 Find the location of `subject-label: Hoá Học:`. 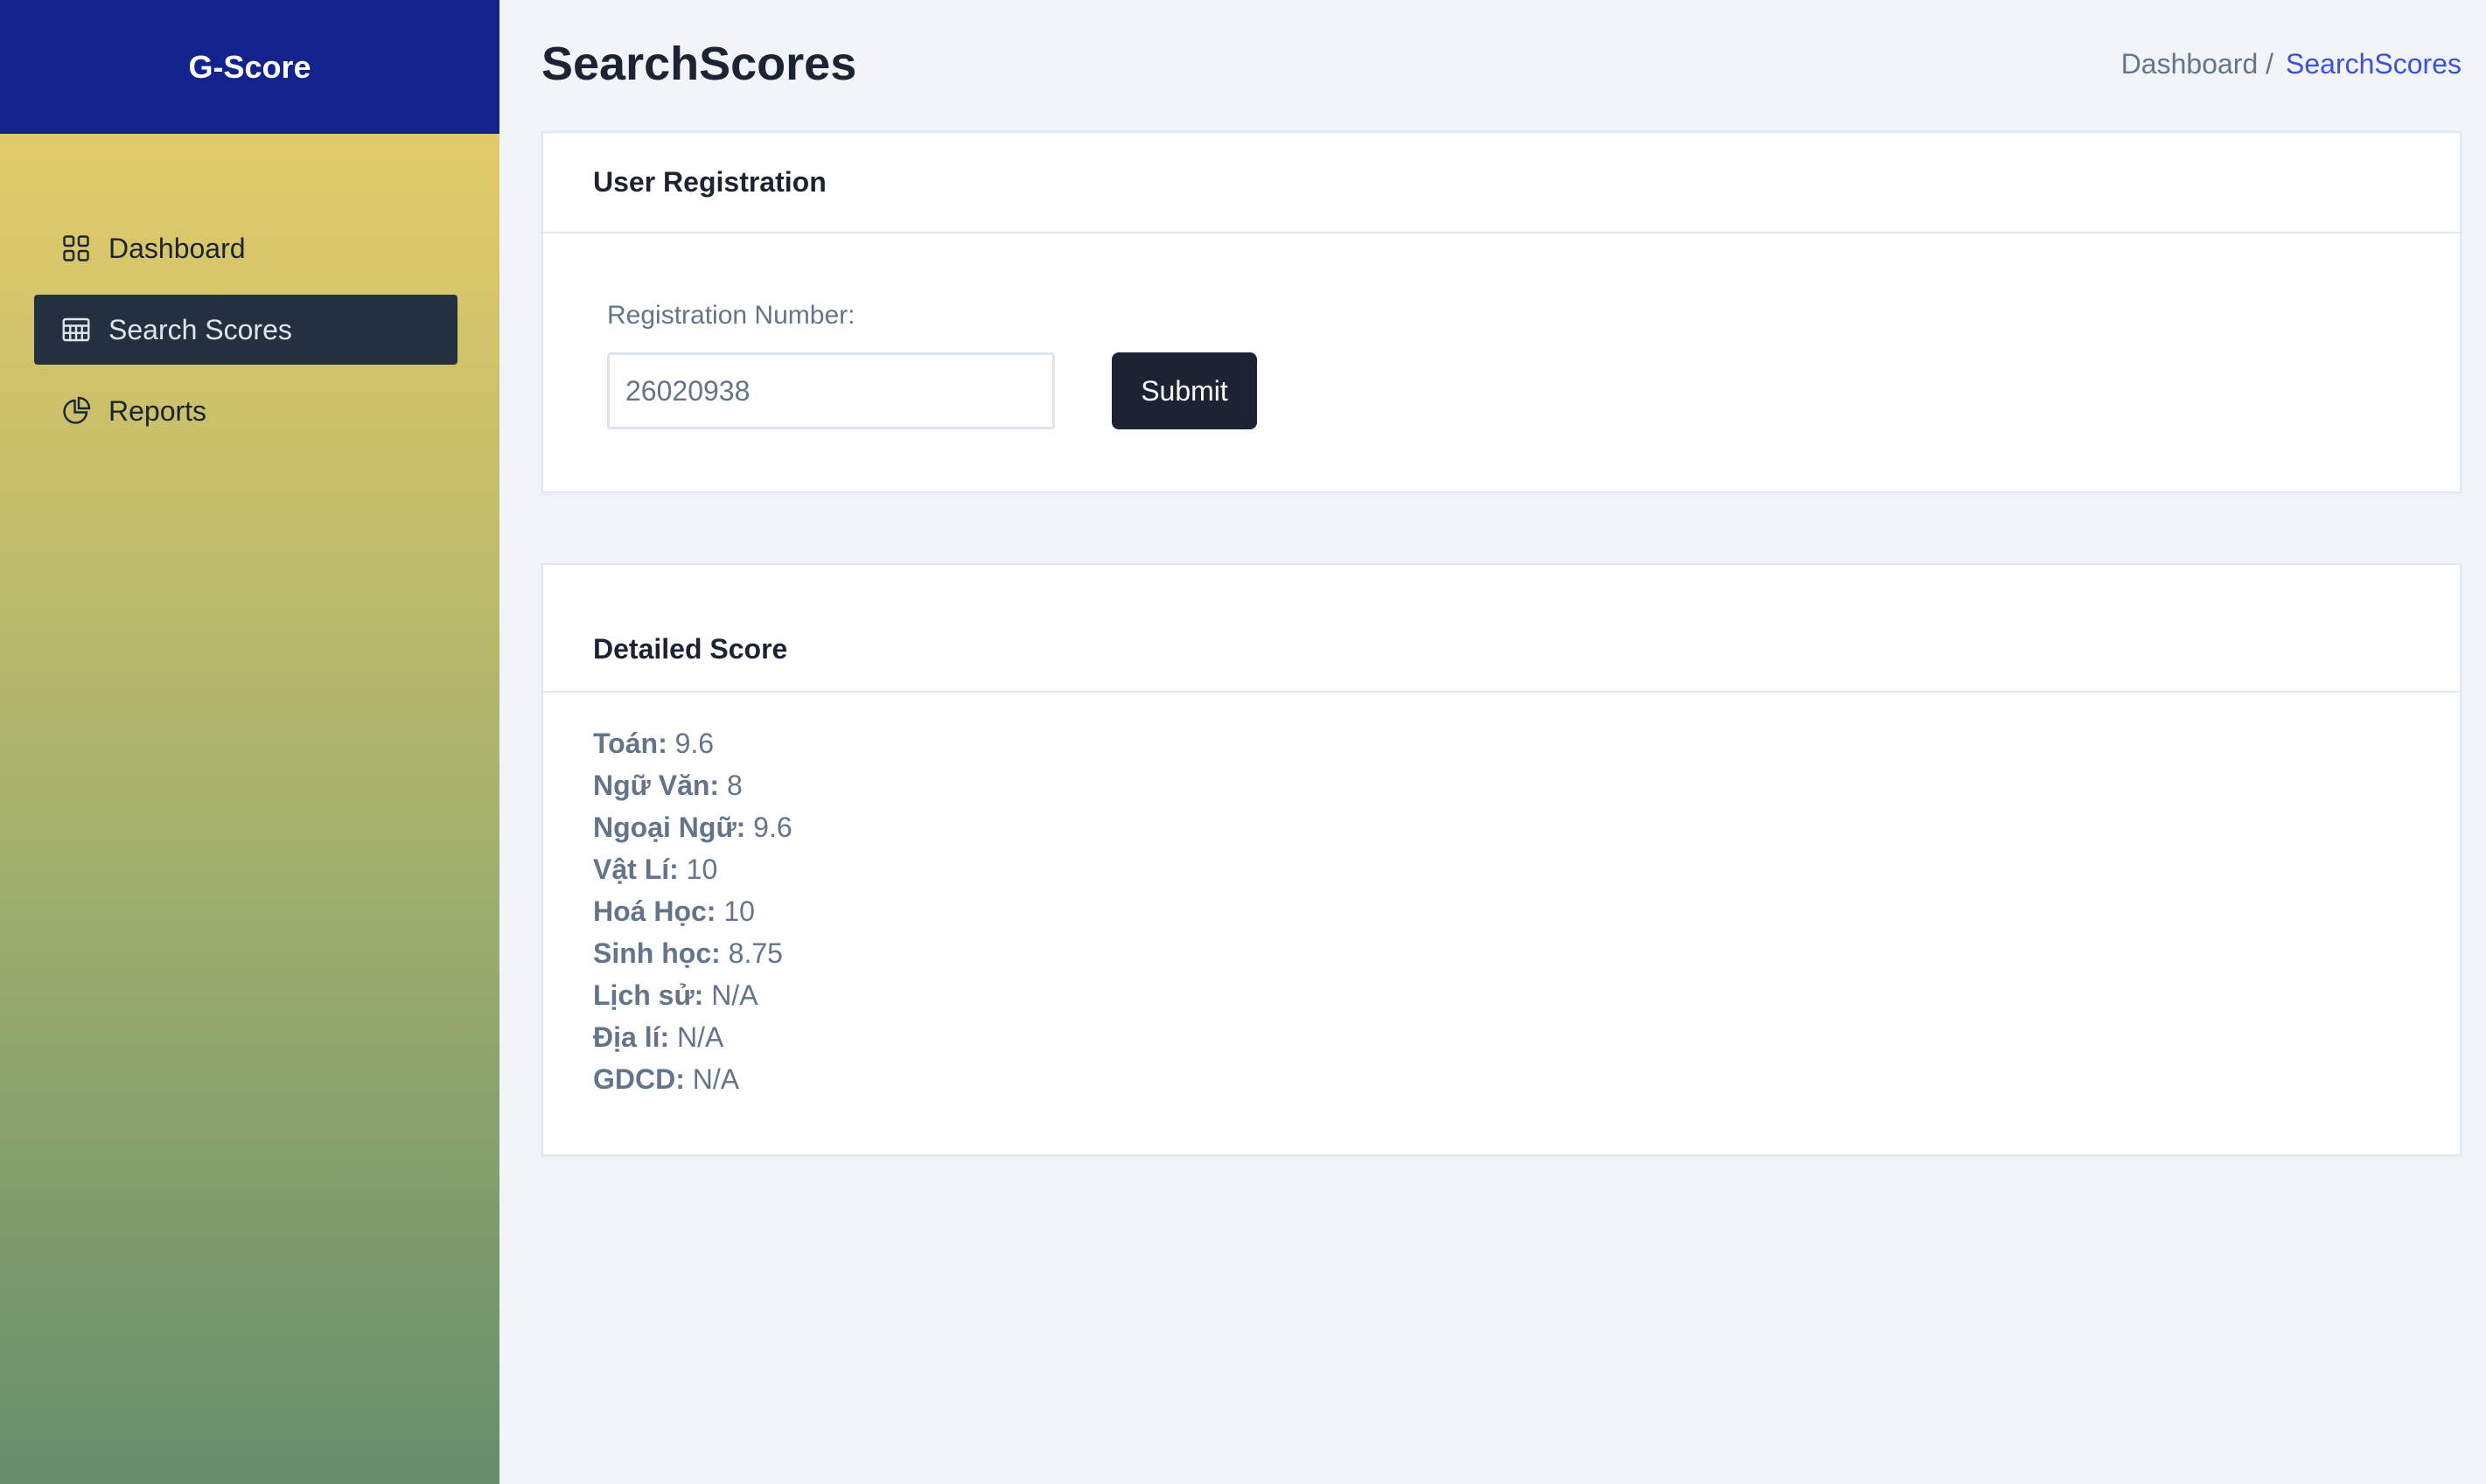

subject-label: Hoá Học: is located at coordinates (654, 911).